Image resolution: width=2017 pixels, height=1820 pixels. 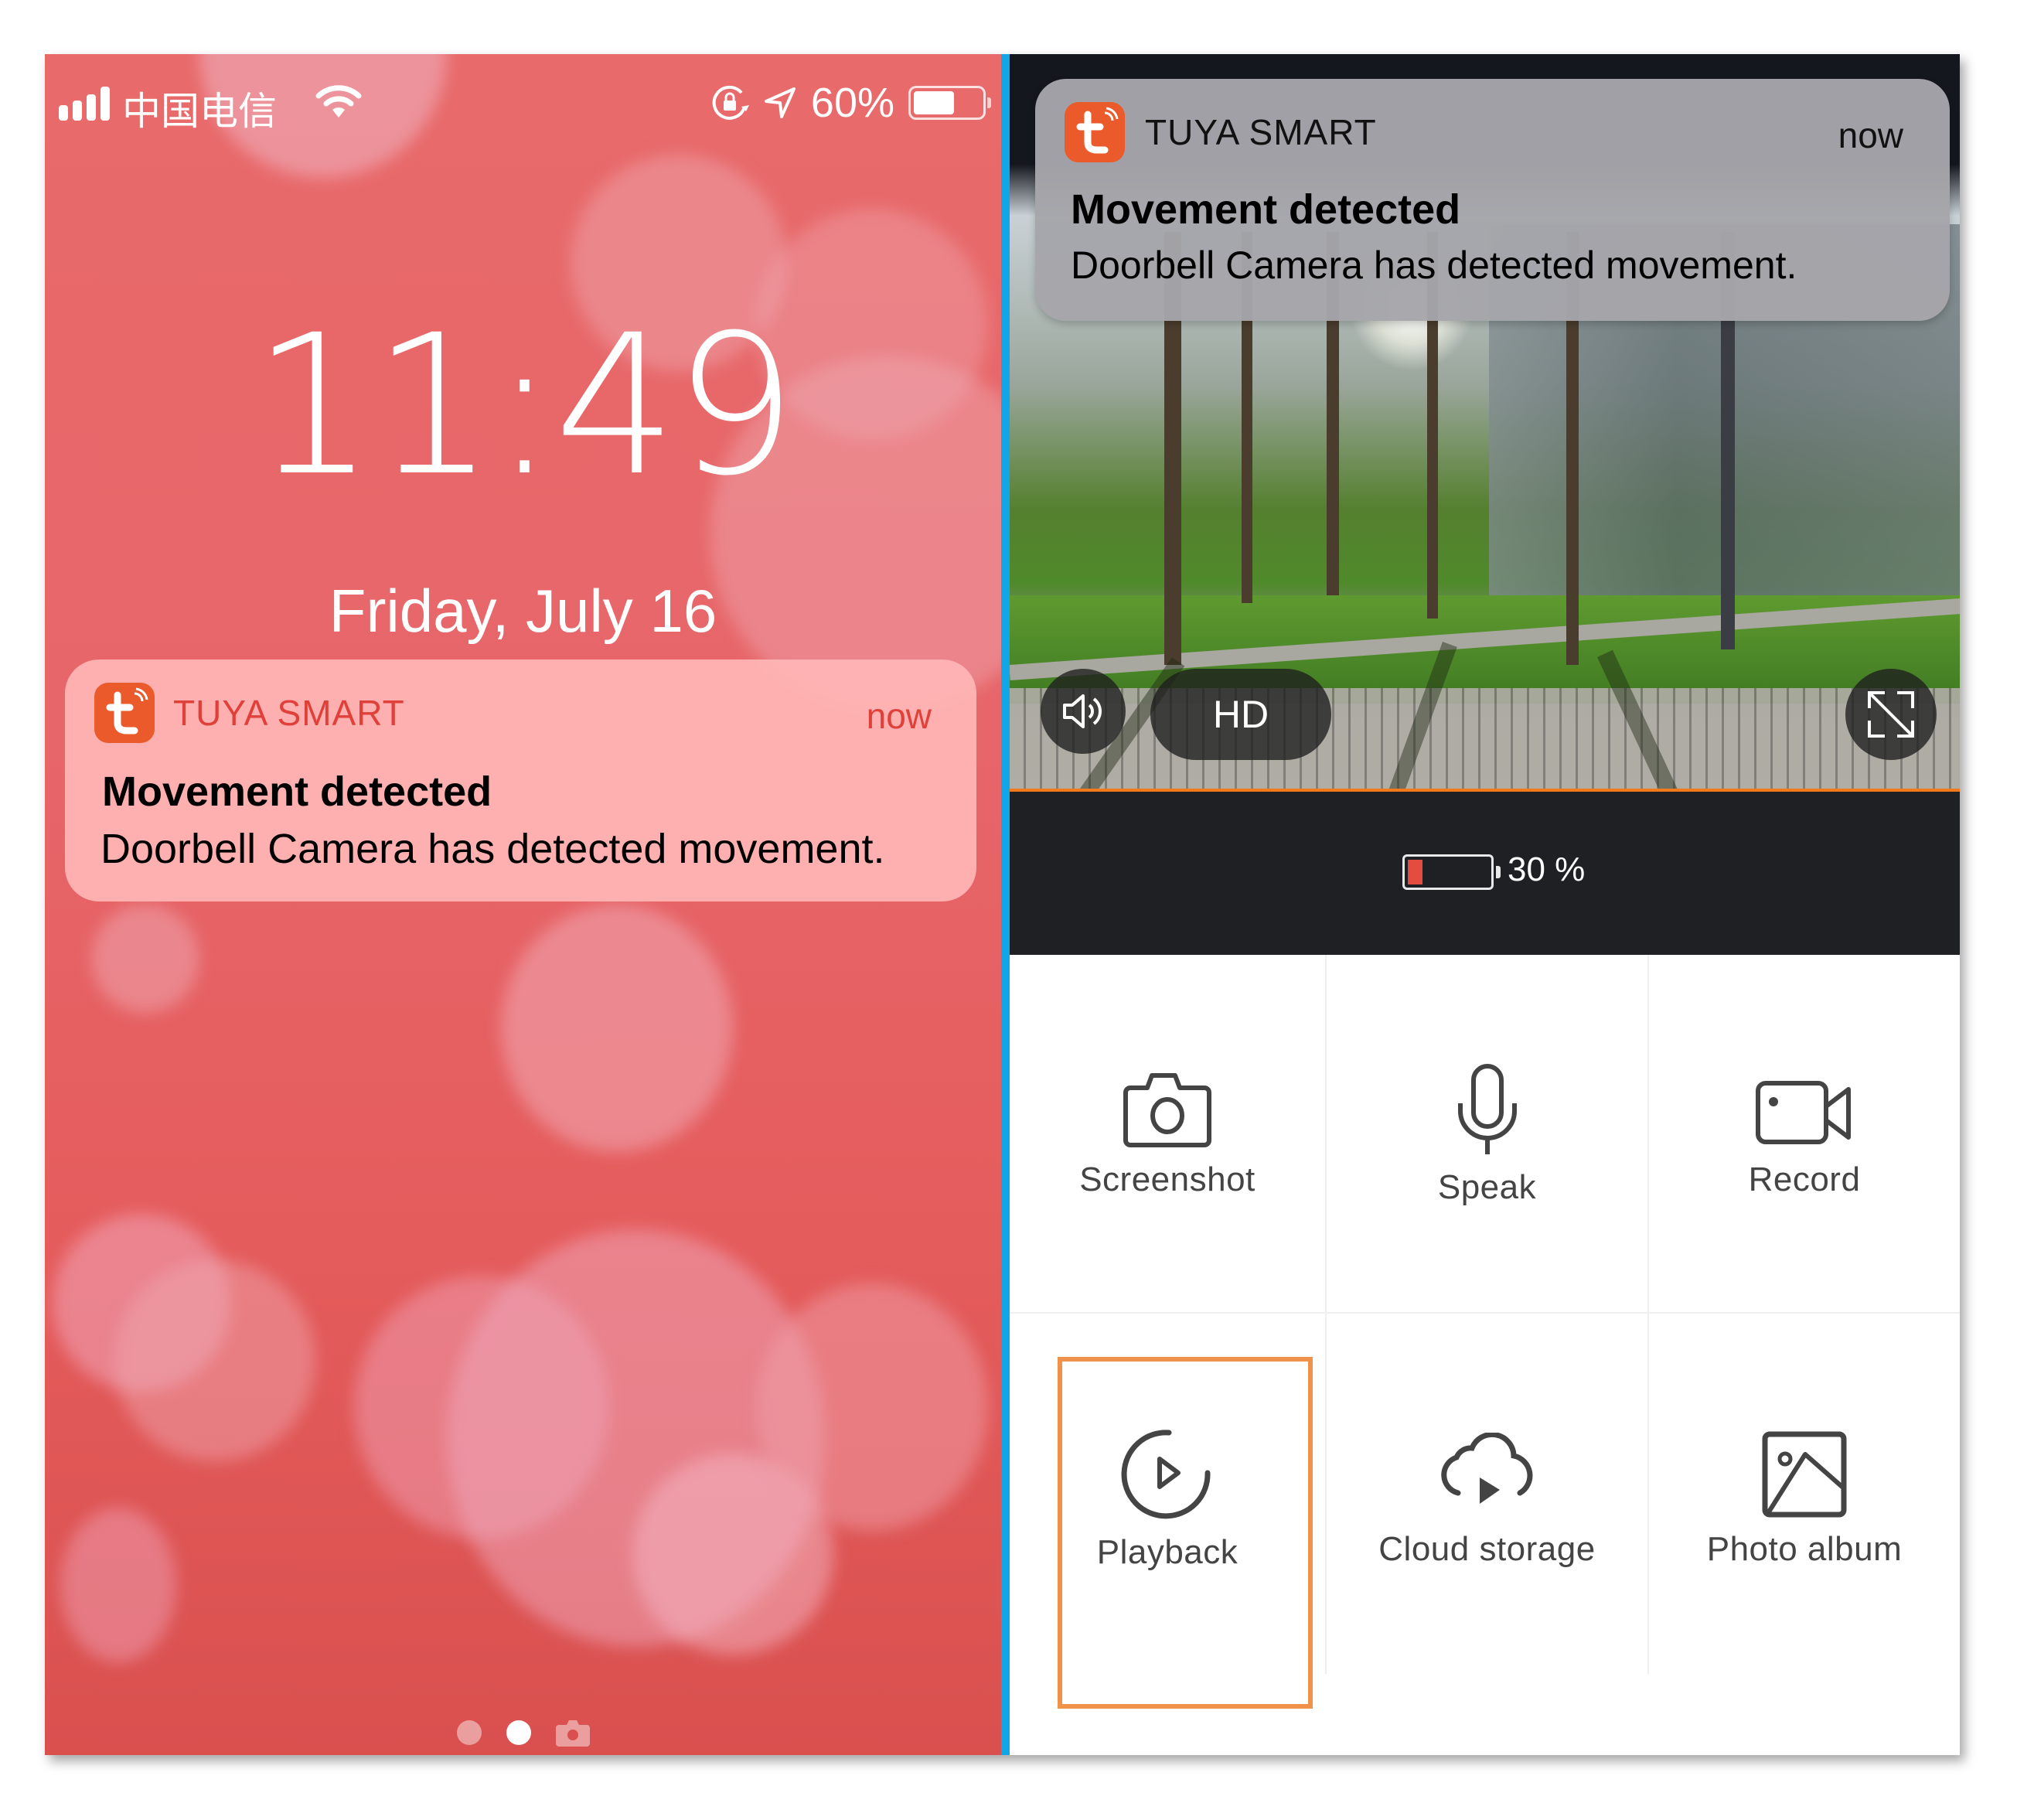 I want to click on action-speak: Speak, so click(x=1487, y=1135).